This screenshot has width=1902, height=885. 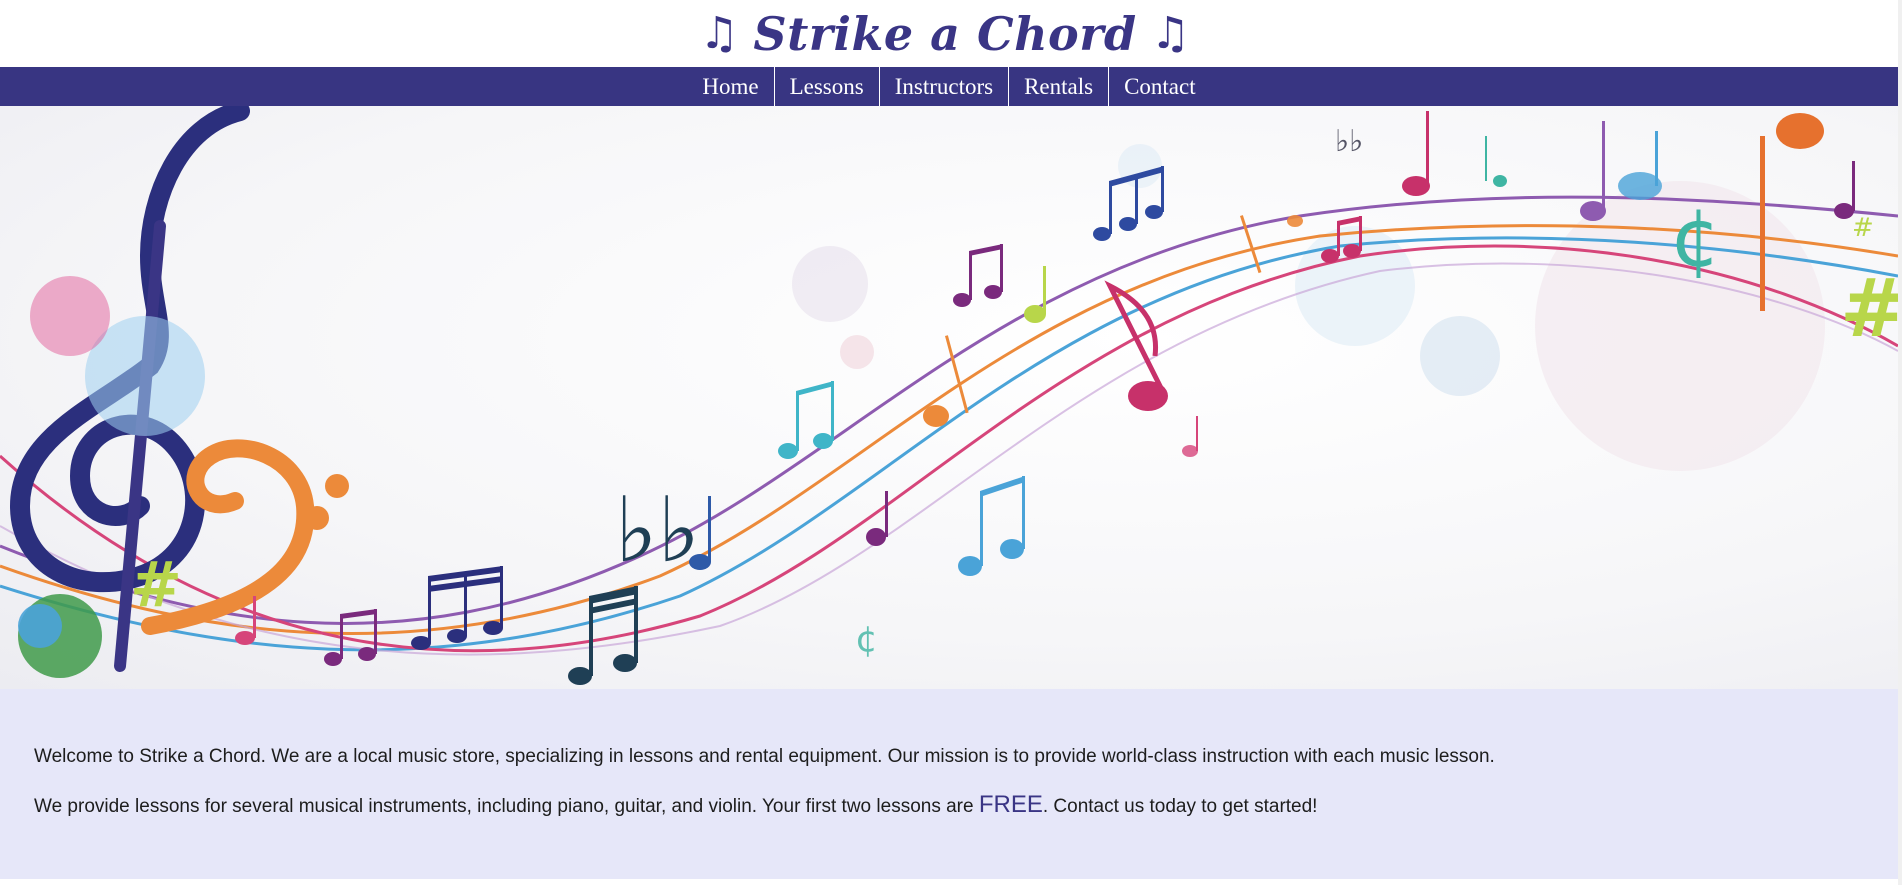 I want to click on site-header: ♫ Strike a Chord ♫, so click(x=951, y=33).